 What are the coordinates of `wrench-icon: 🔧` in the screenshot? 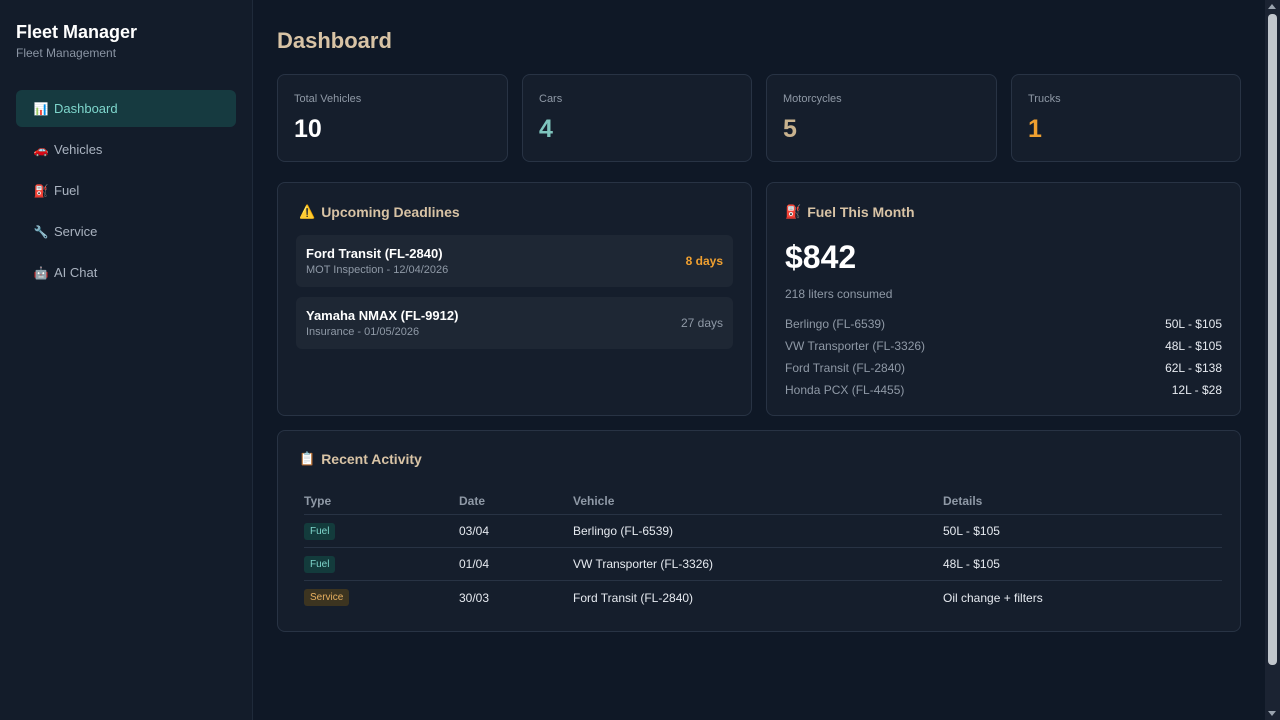 It's located at (41, 231).